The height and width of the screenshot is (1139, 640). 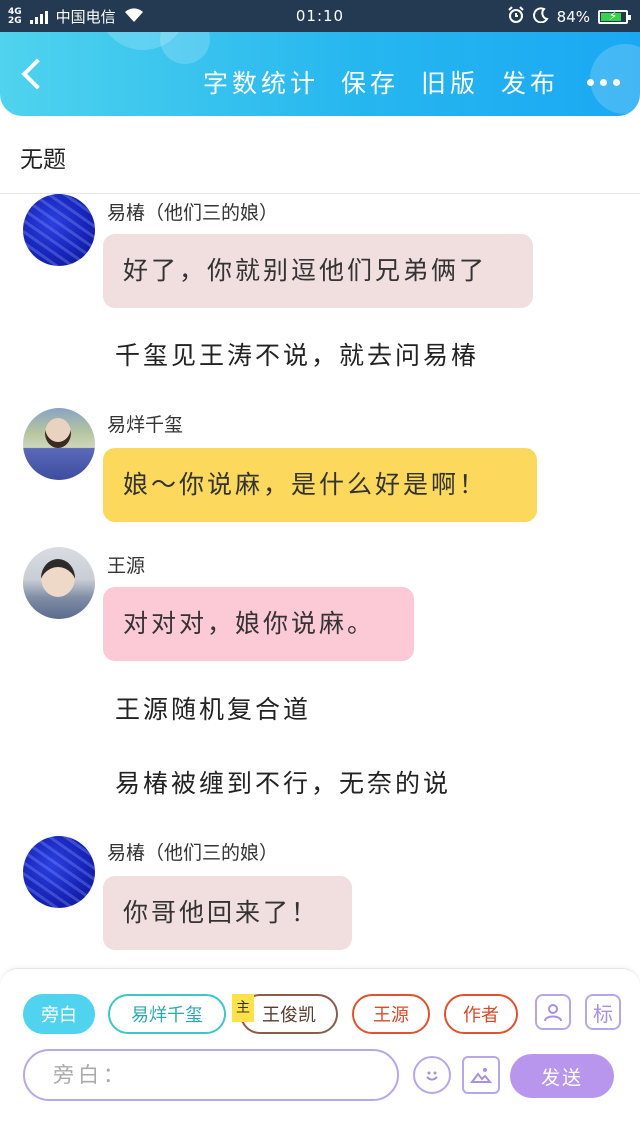 I want to click on old-version-button: 旧版, so click(x=450, y=82).